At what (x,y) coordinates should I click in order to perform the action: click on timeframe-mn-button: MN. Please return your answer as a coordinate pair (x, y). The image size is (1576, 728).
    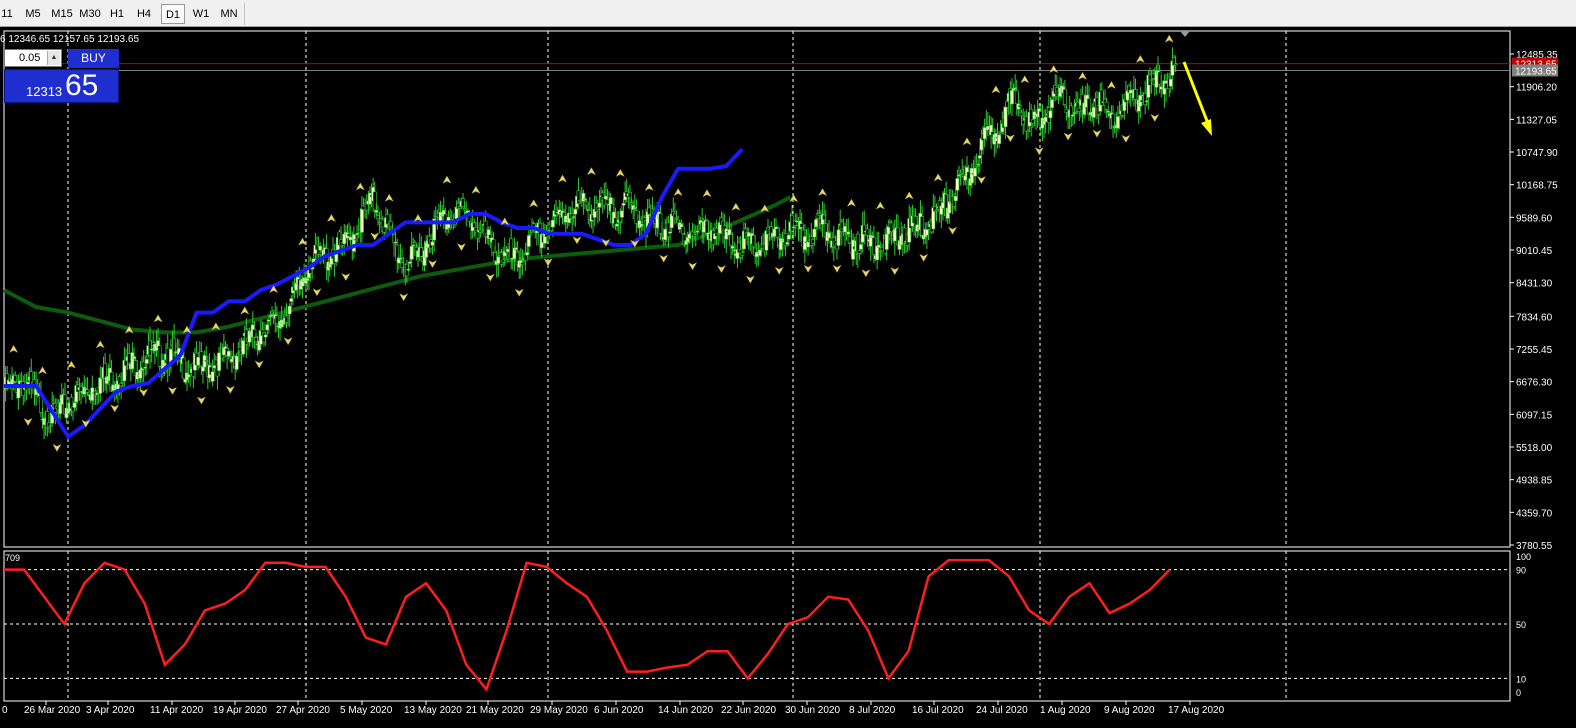
    Looking at the image, I should click on (229, 14).